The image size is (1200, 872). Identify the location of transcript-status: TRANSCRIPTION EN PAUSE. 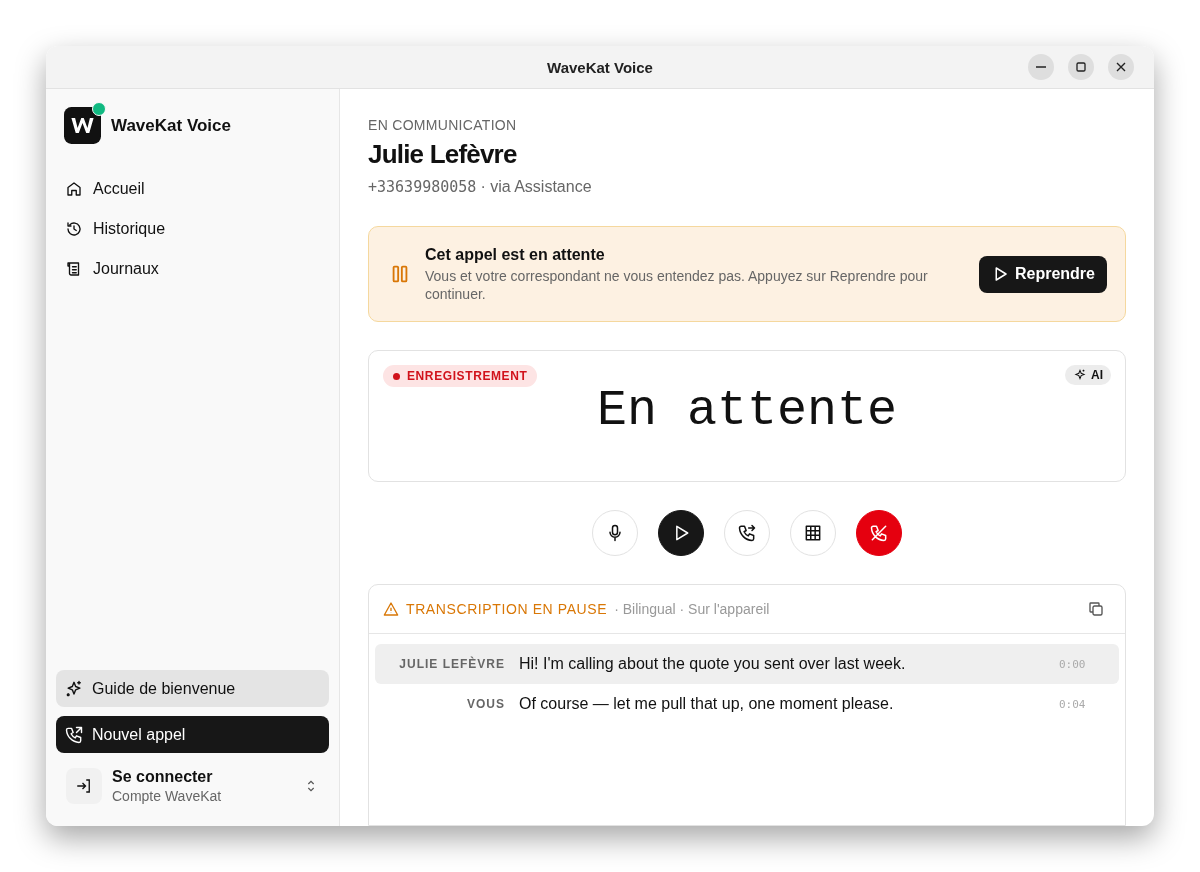
(507, 609).